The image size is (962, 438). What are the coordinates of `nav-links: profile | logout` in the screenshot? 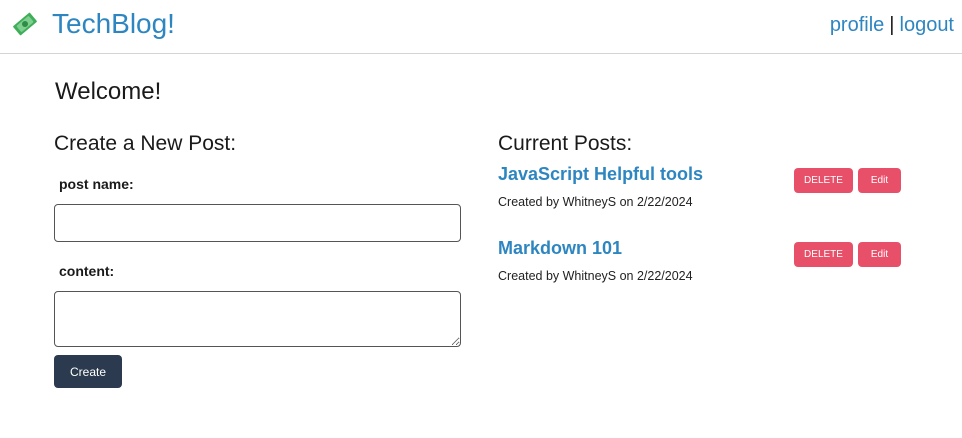 It's located at (892, 25).